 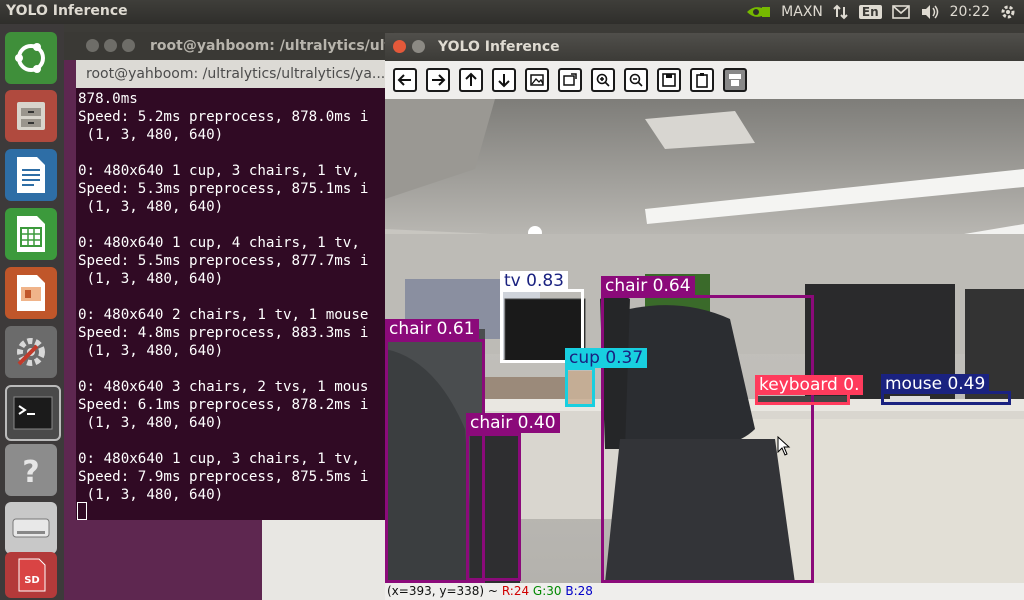 I want to click on yolo-window-title: YOLO Inference, so click(x=499, y=47).